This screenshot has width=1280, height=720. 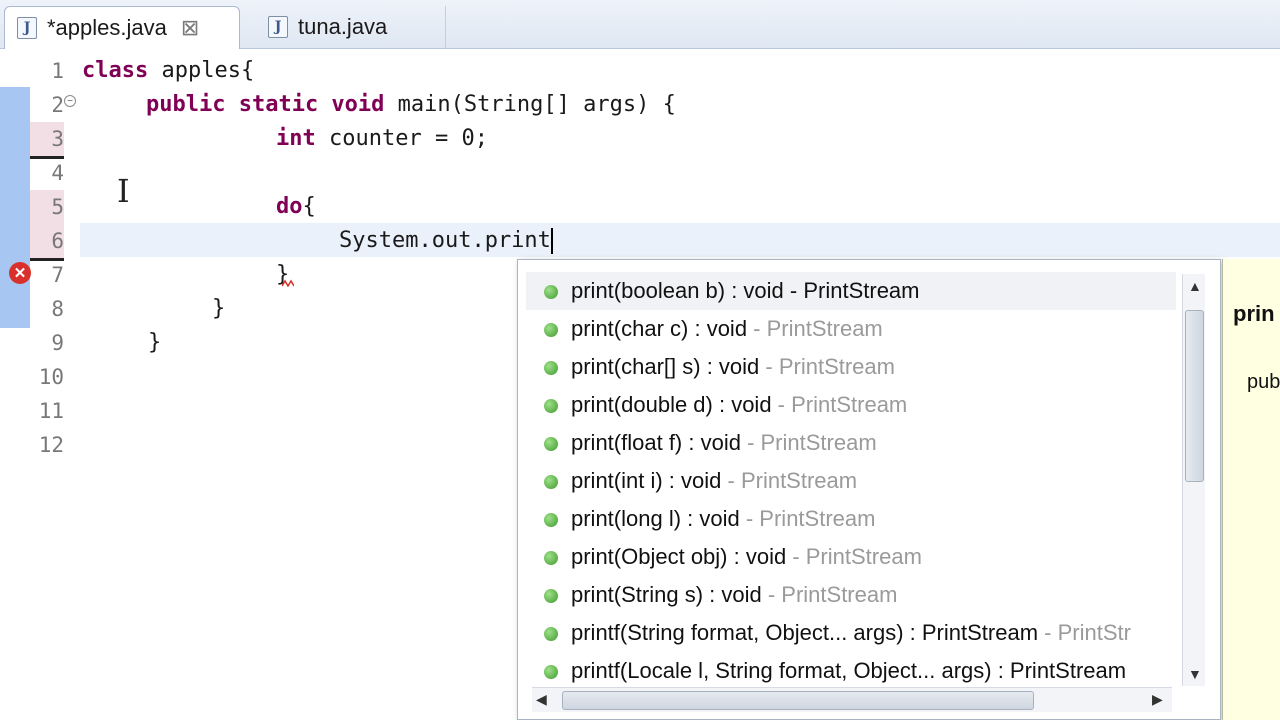 What do you see at coordinates (57, 105) in the screenshot?
I see `line-number: 2` at bounding box center [57, 105].